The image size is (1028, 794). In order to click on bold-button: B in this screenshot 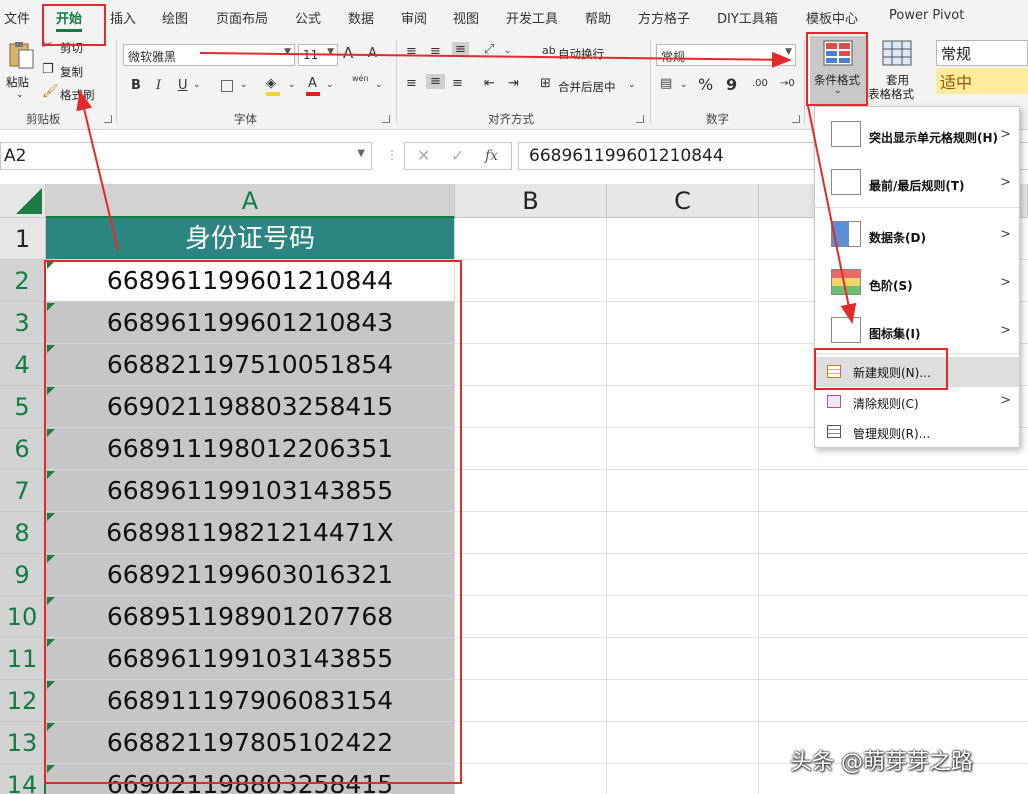, I will do `click(136, 85)`.